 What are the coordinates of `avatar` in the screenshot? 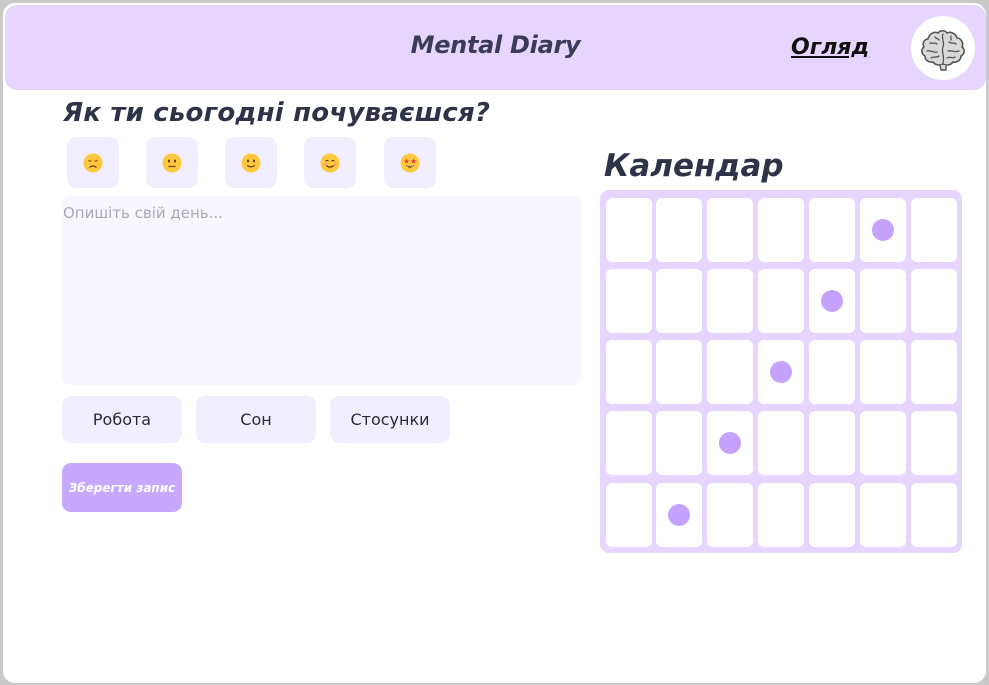 It's located at (943, 48).